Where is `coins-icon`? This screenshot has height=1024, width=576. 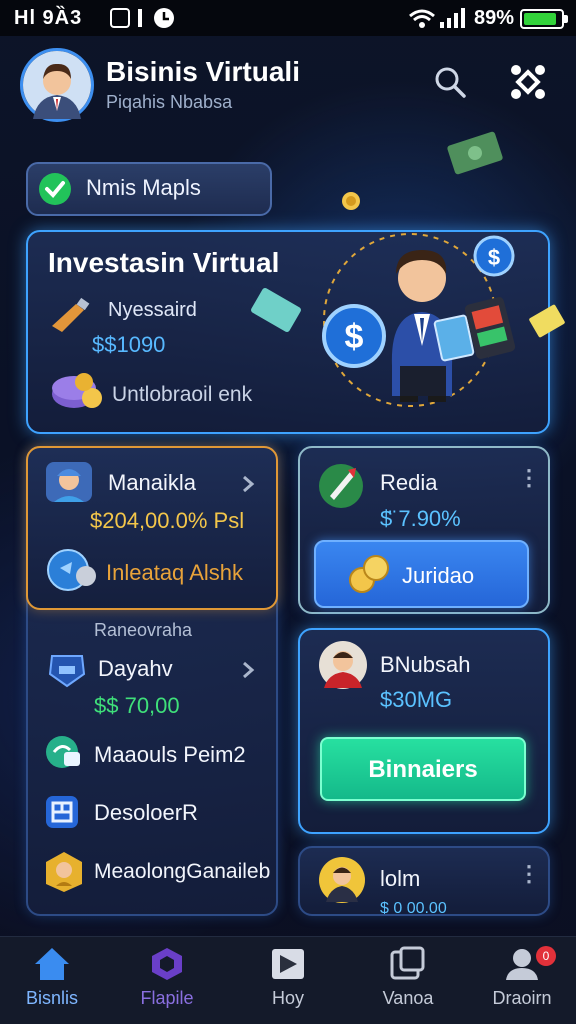
coins-icon is located at coordinates (369, 574).